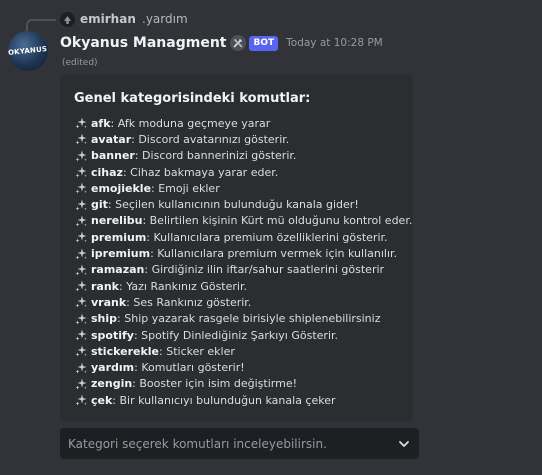 This screenshot has width=542, height=475. I want to click on bot-avatar: OKYANUS, so click(28, 51).